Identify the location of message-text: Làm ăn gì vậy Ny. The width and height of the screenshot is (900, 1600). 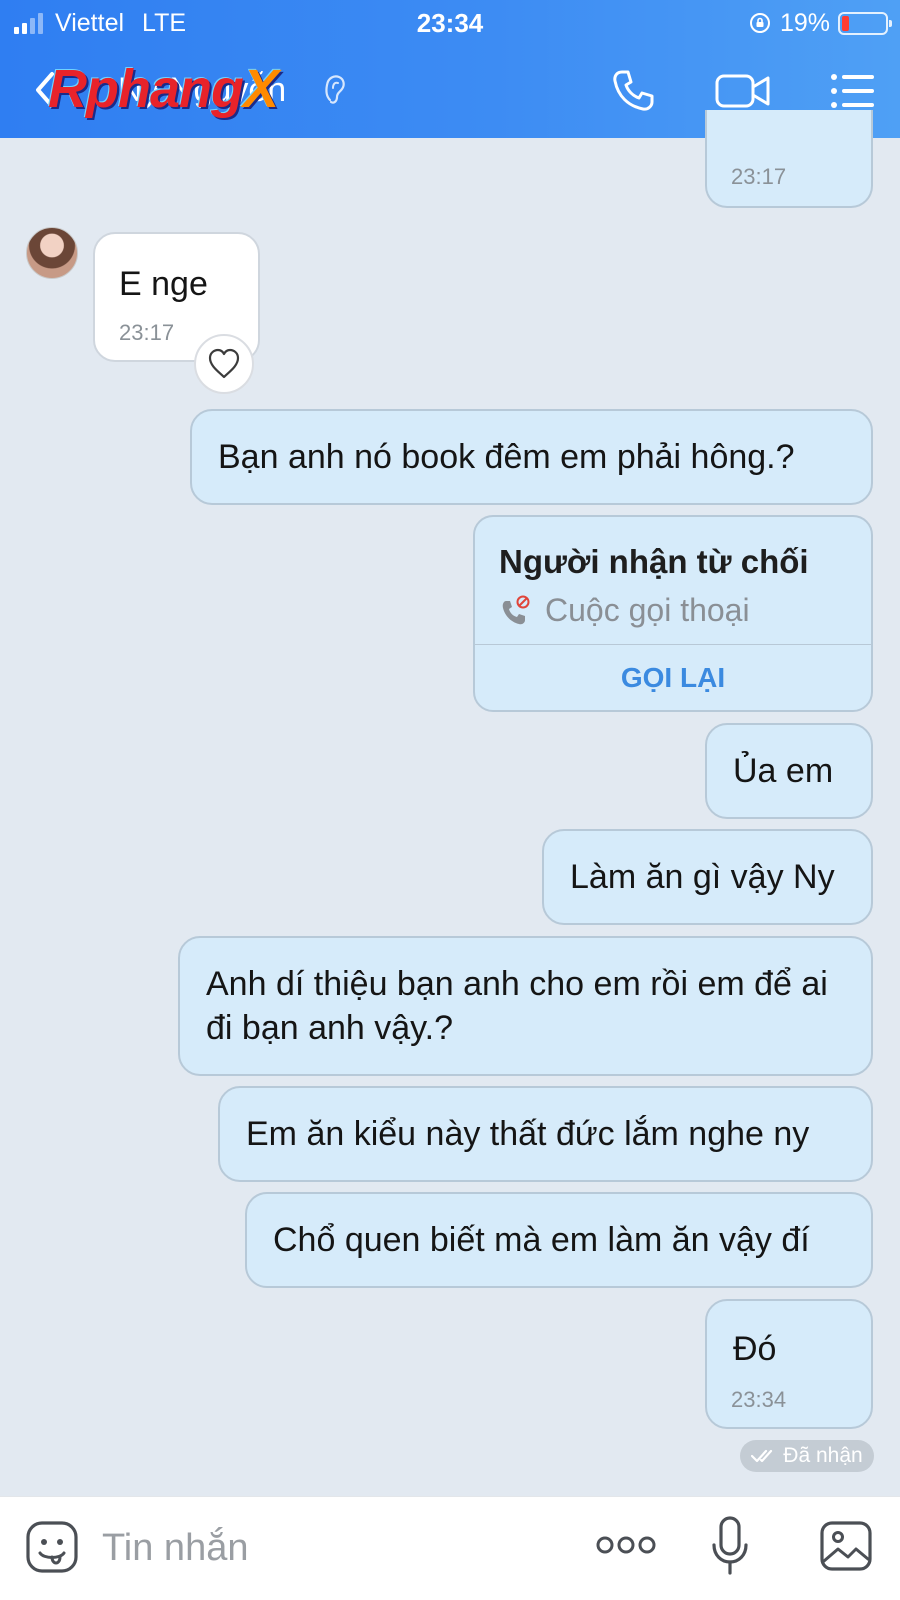
(702, 877).